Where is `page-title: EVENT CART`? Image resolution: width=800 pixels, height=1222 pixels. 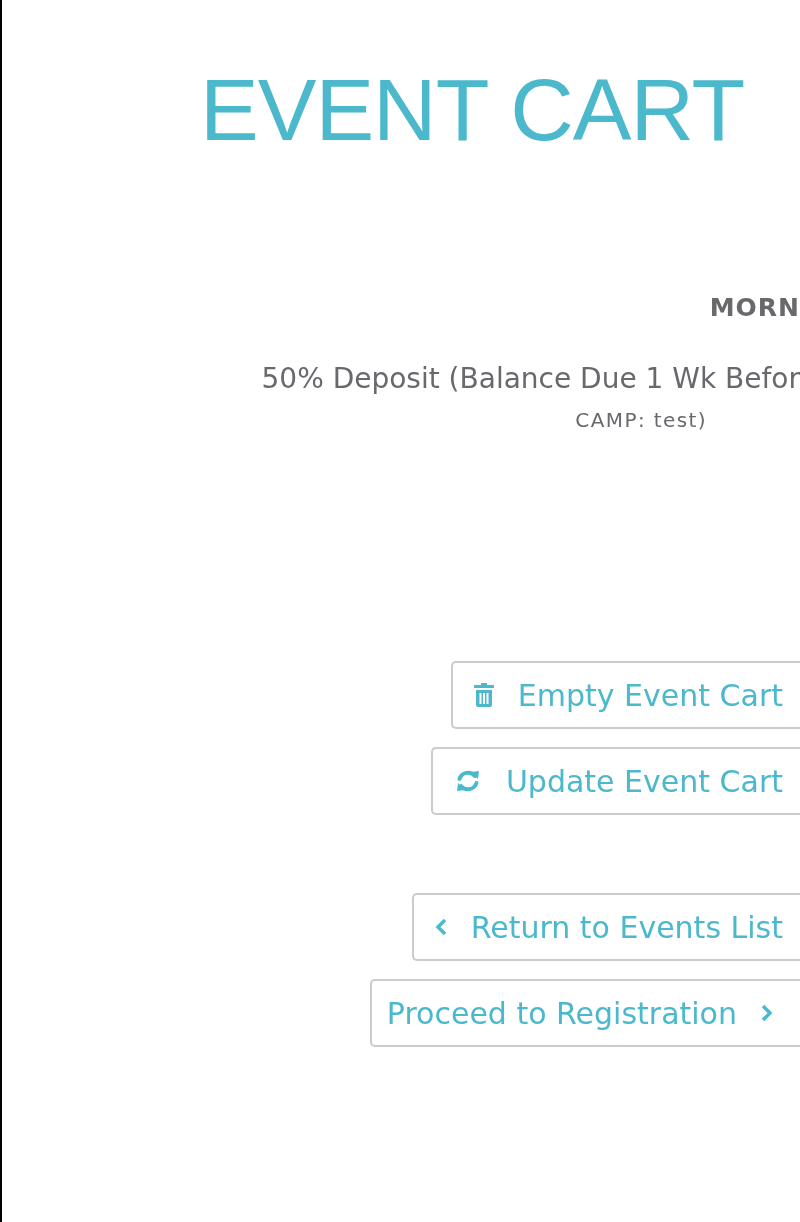
page-title: EVENT CART is located at coordinates (473, 110).